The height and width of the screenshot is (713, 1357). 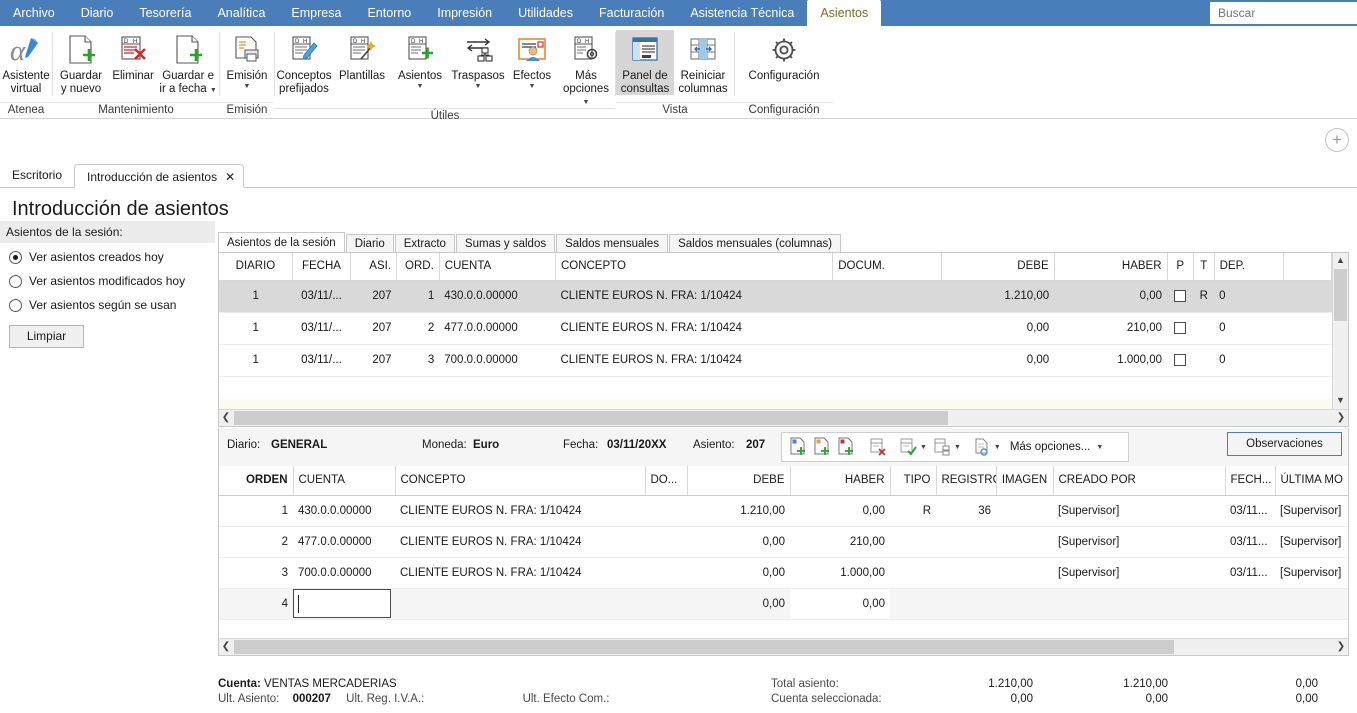 What do you see at coordinates (281, 242) in the screenshot?
I see `grid-tab-asientos-de-la-sesion: Asientos de la sesión` at bounding box center [281, 242].